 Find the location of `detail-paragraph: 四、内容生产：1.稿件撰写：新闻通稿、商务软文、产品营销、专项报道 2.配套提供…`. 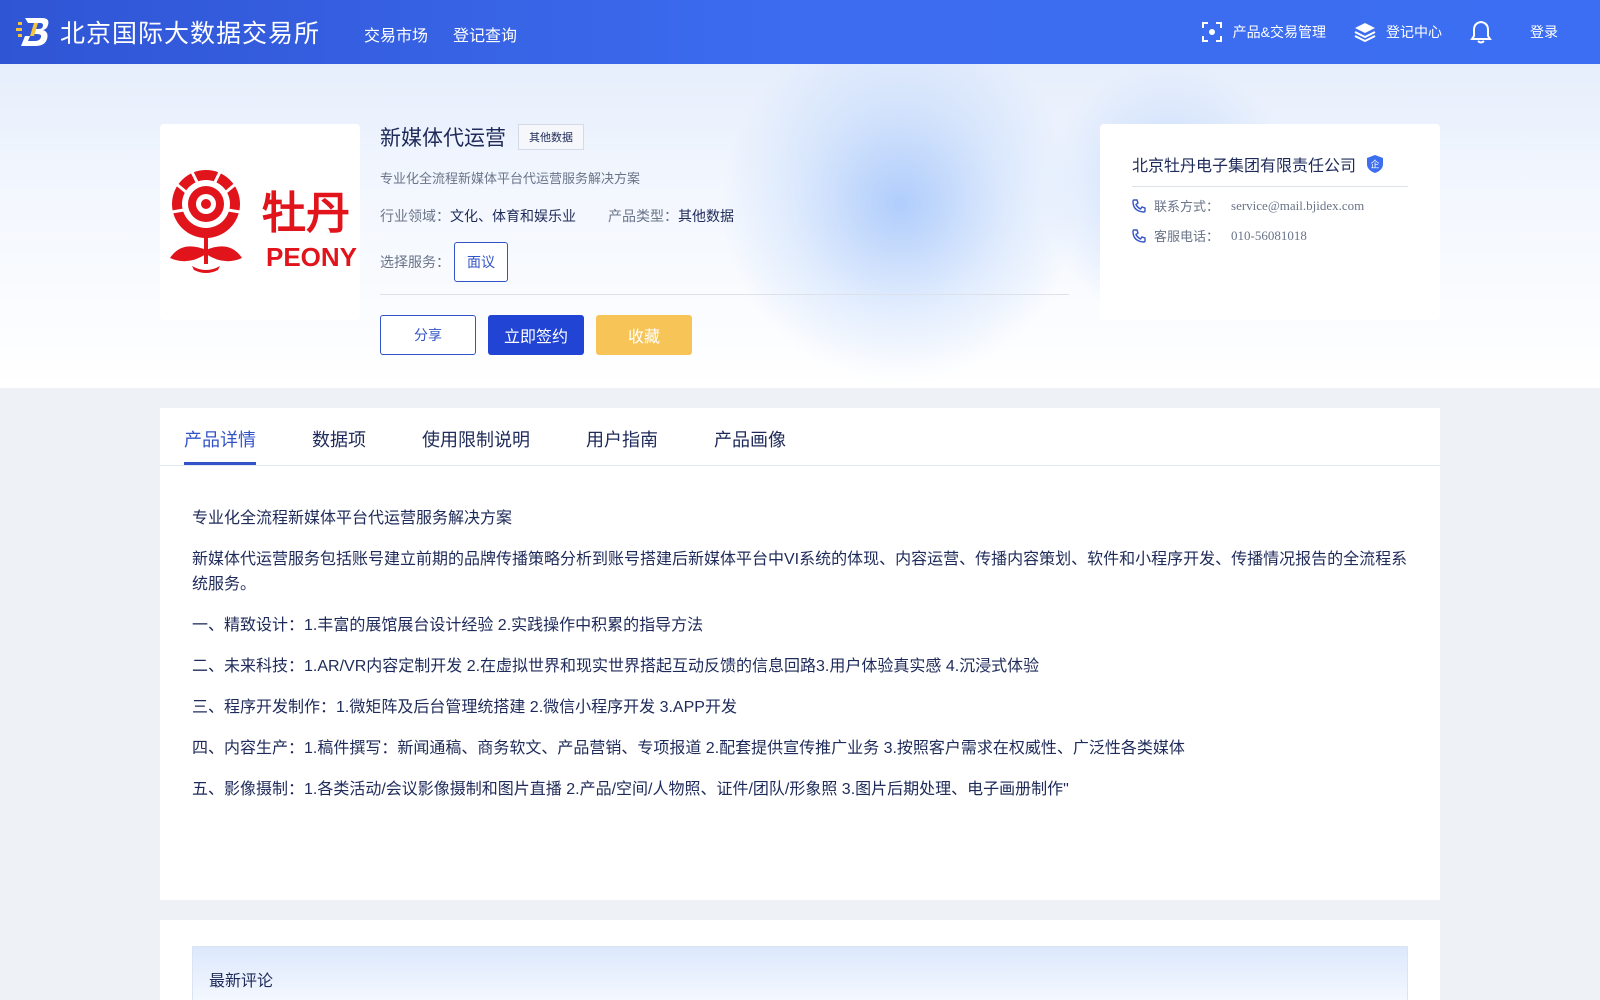

detail-paragraph: 四、内容生产：1.稿件撰写：新闻通稿、商务软文、产品营销、专项报道 2.配套提供… is located at coordinates (688, 748).